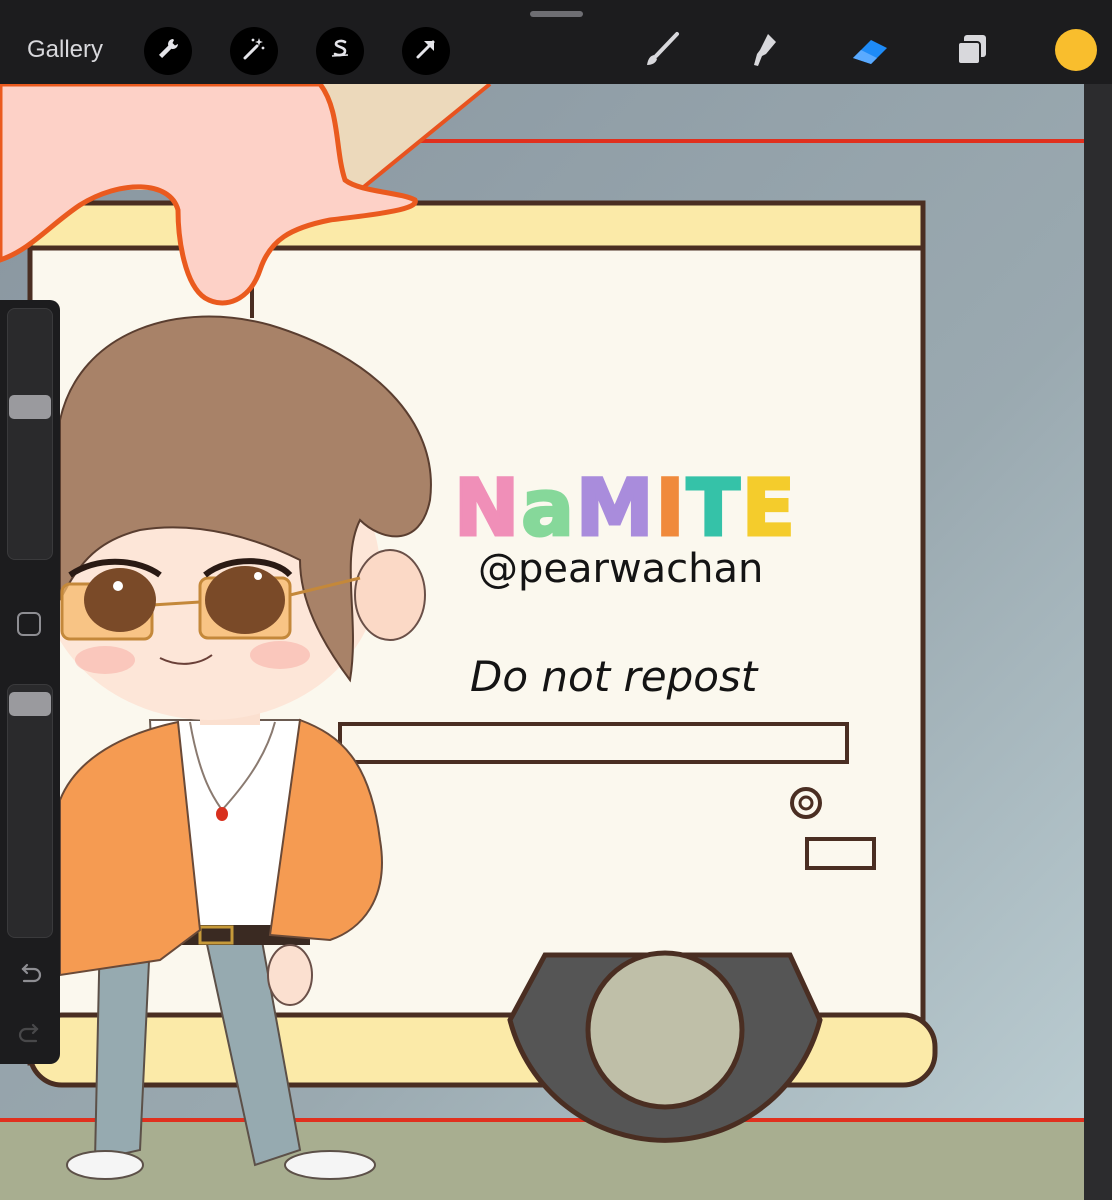 The width and height of the screenshot is (1112, 1200). What do you see at coordinates (30, 974) in the screenshot?
I see `undo-button` at bounding box center [30, 974].